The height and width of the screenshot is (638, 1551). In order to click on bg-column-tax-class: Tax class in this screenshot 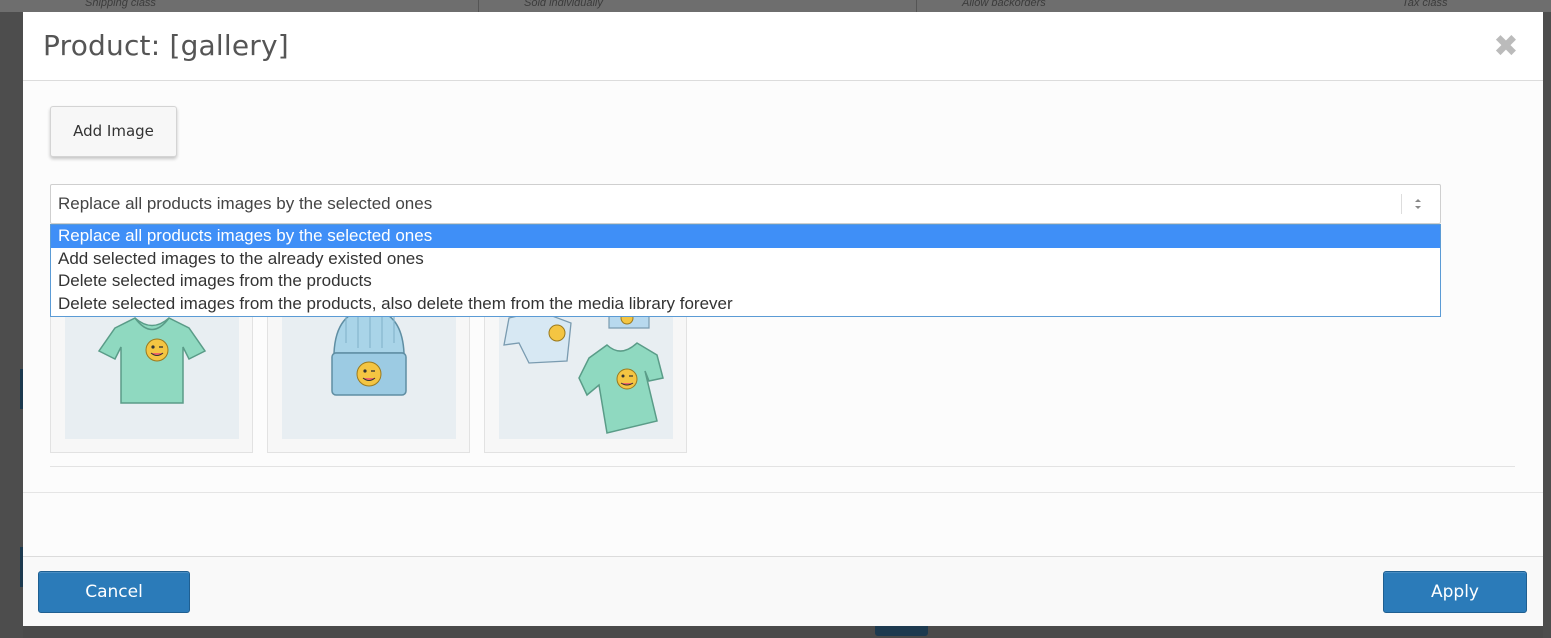, I will do `click(1425, 4)`.